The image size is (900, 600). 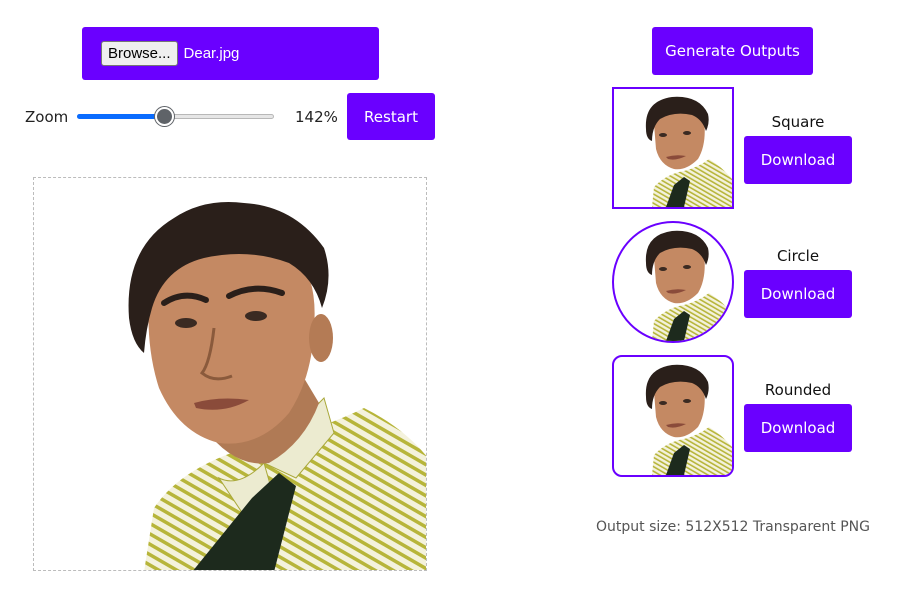 What do you see at coordinates (120, 116) in the screenshot?
I see `zoom-slider-fill` at bounding box center [120, 116].